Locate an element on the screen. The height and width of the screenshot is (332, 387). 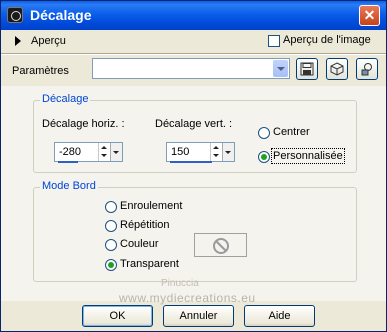
manage-presets-button is located at coordinates (367, 69).